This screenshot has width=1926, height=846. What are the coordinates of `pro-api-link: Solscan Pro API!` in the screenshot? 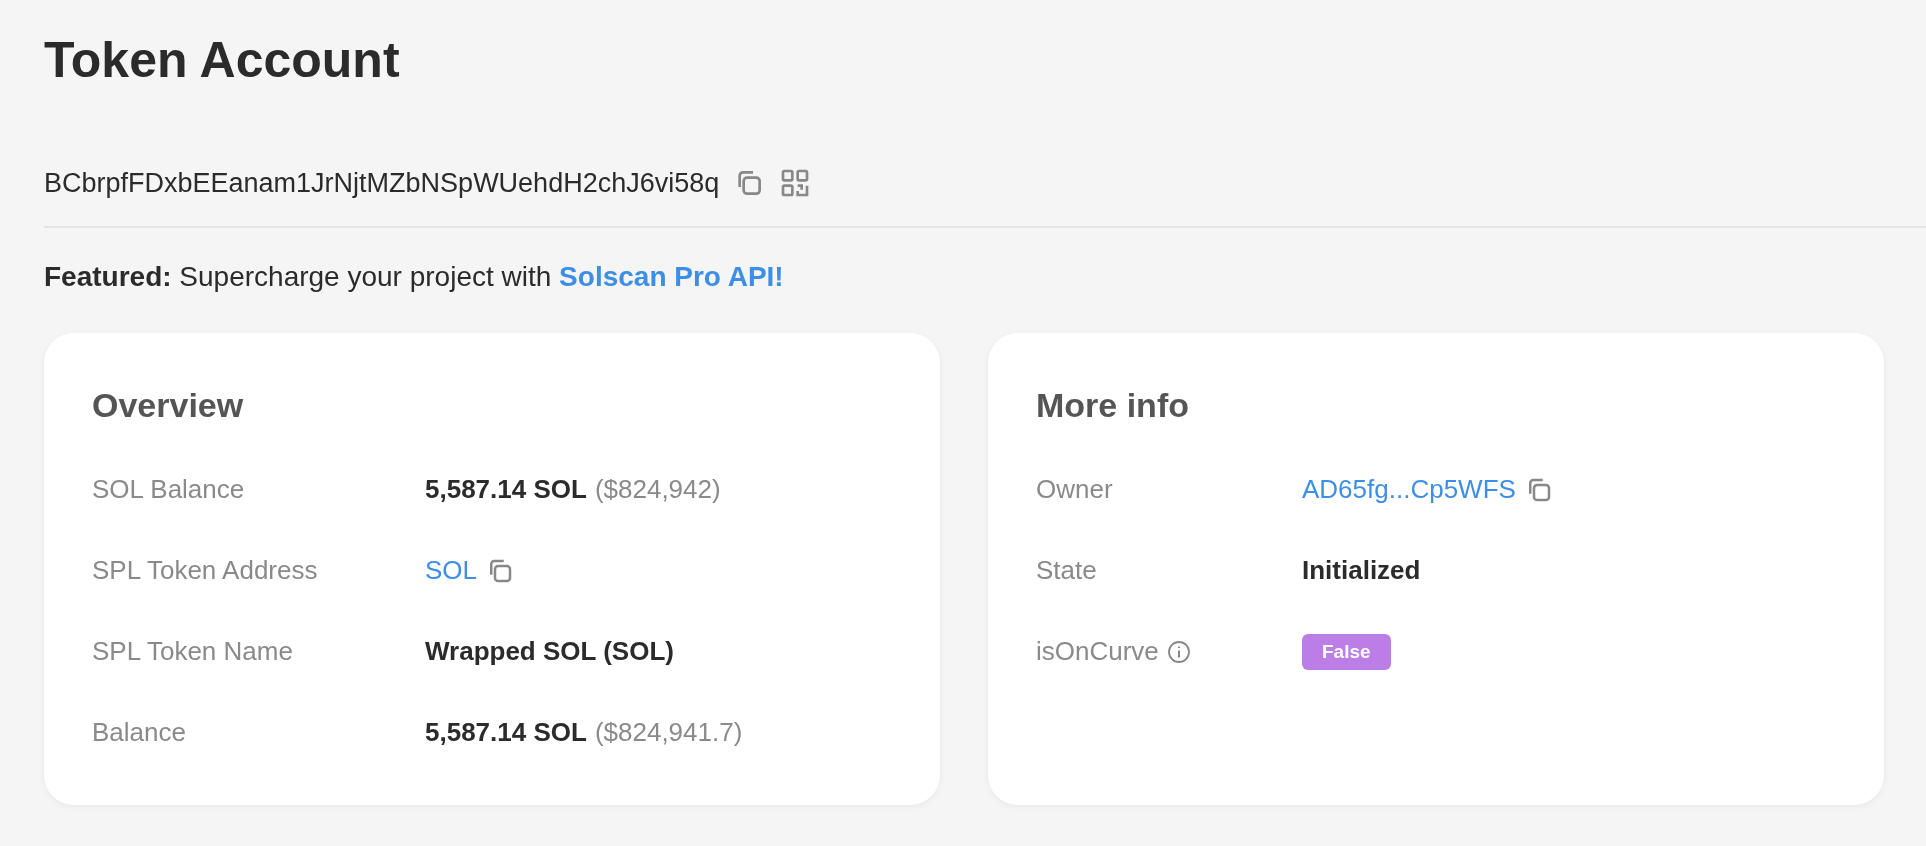 It's located at (671, 276).